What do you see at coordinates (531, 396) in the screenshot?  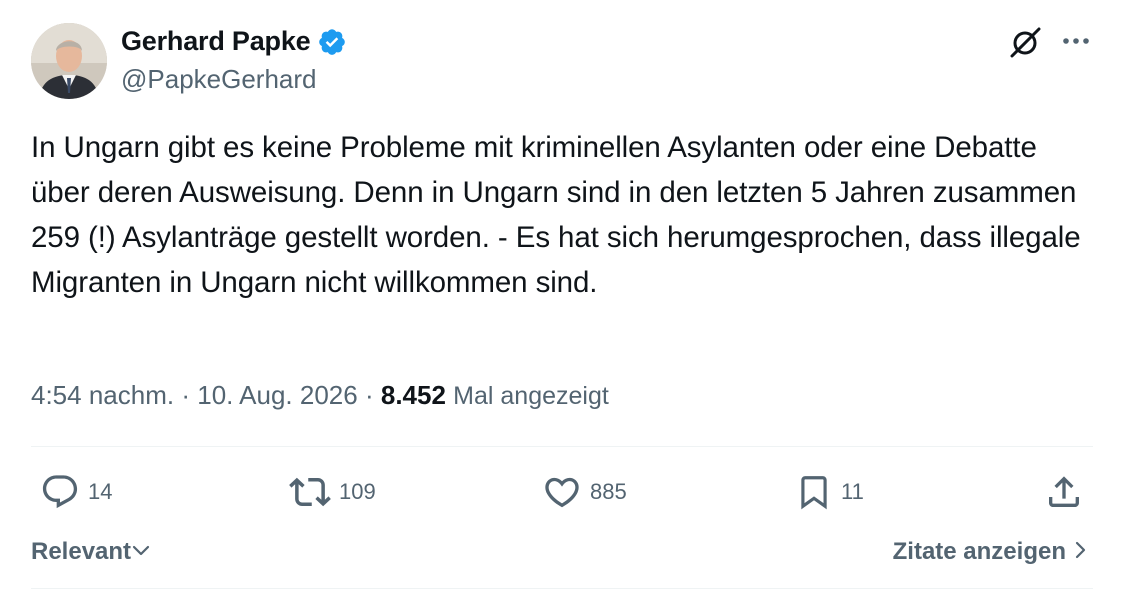 I see `views-label: Mal angezeigt` at bounding box center [531, 396].